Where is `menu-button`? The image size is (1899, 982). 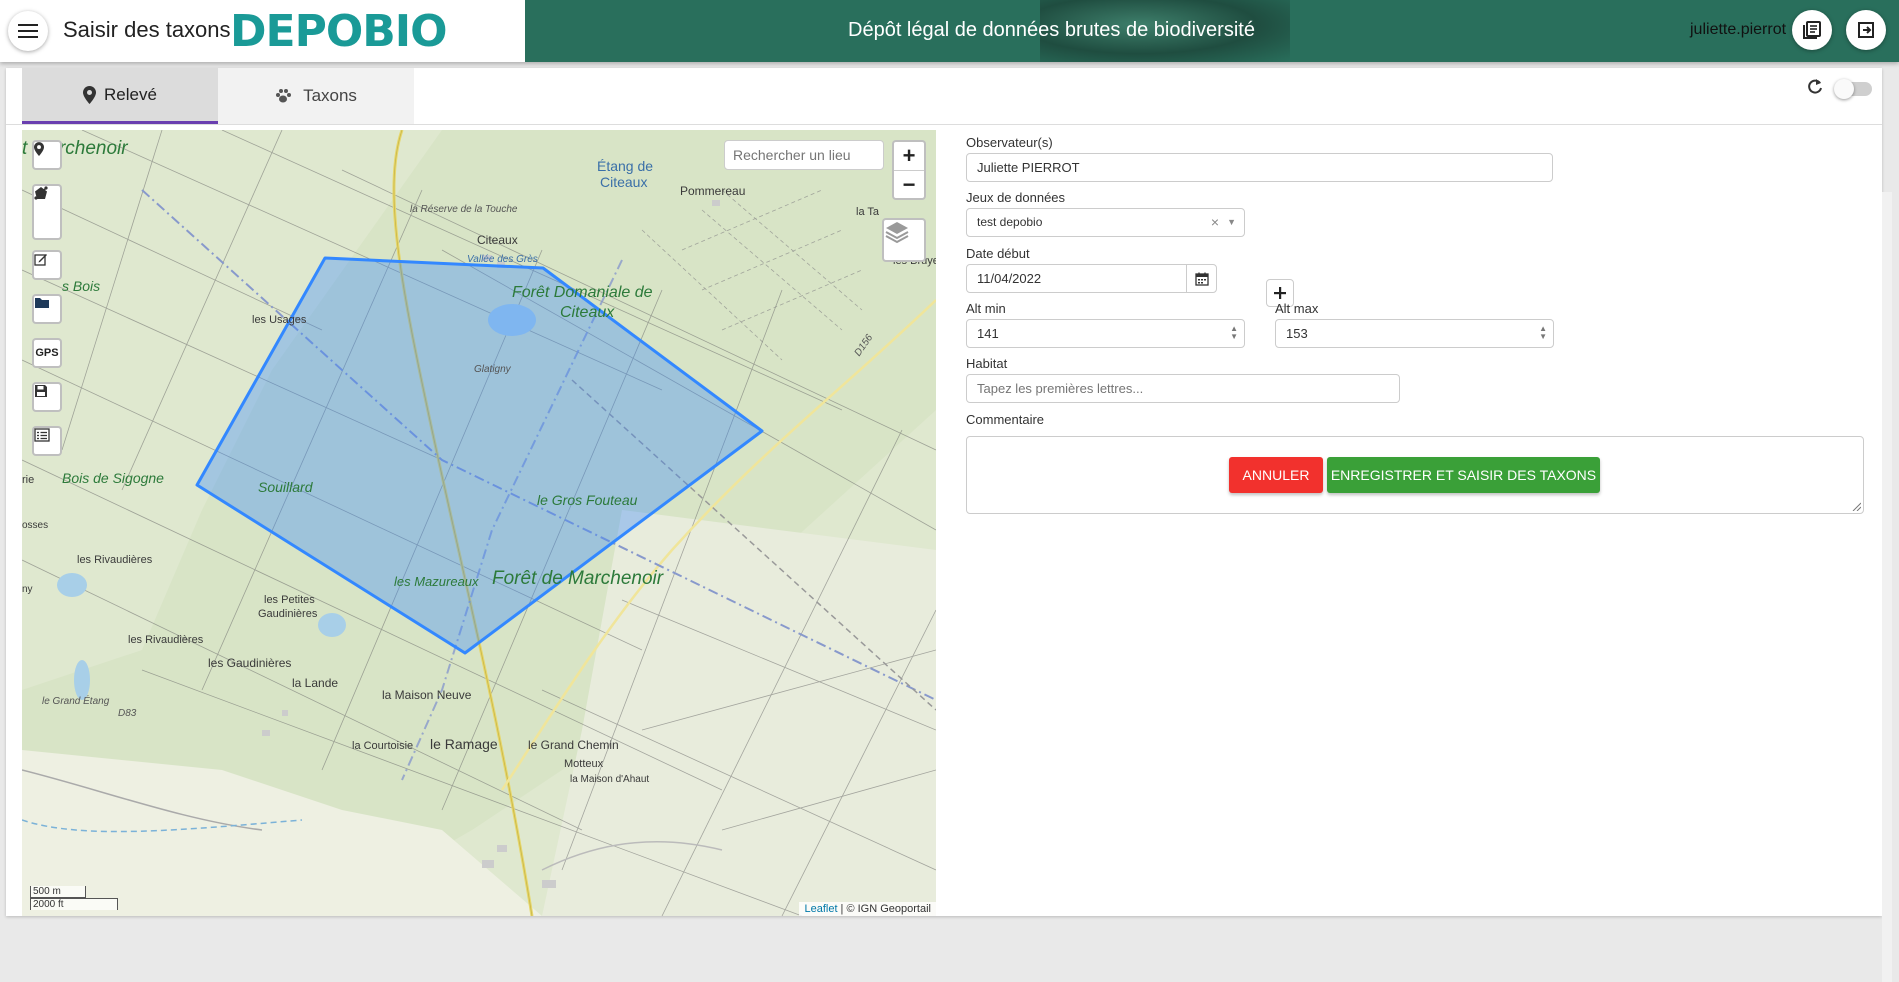
menu-button is located at coordinates (28, 31).